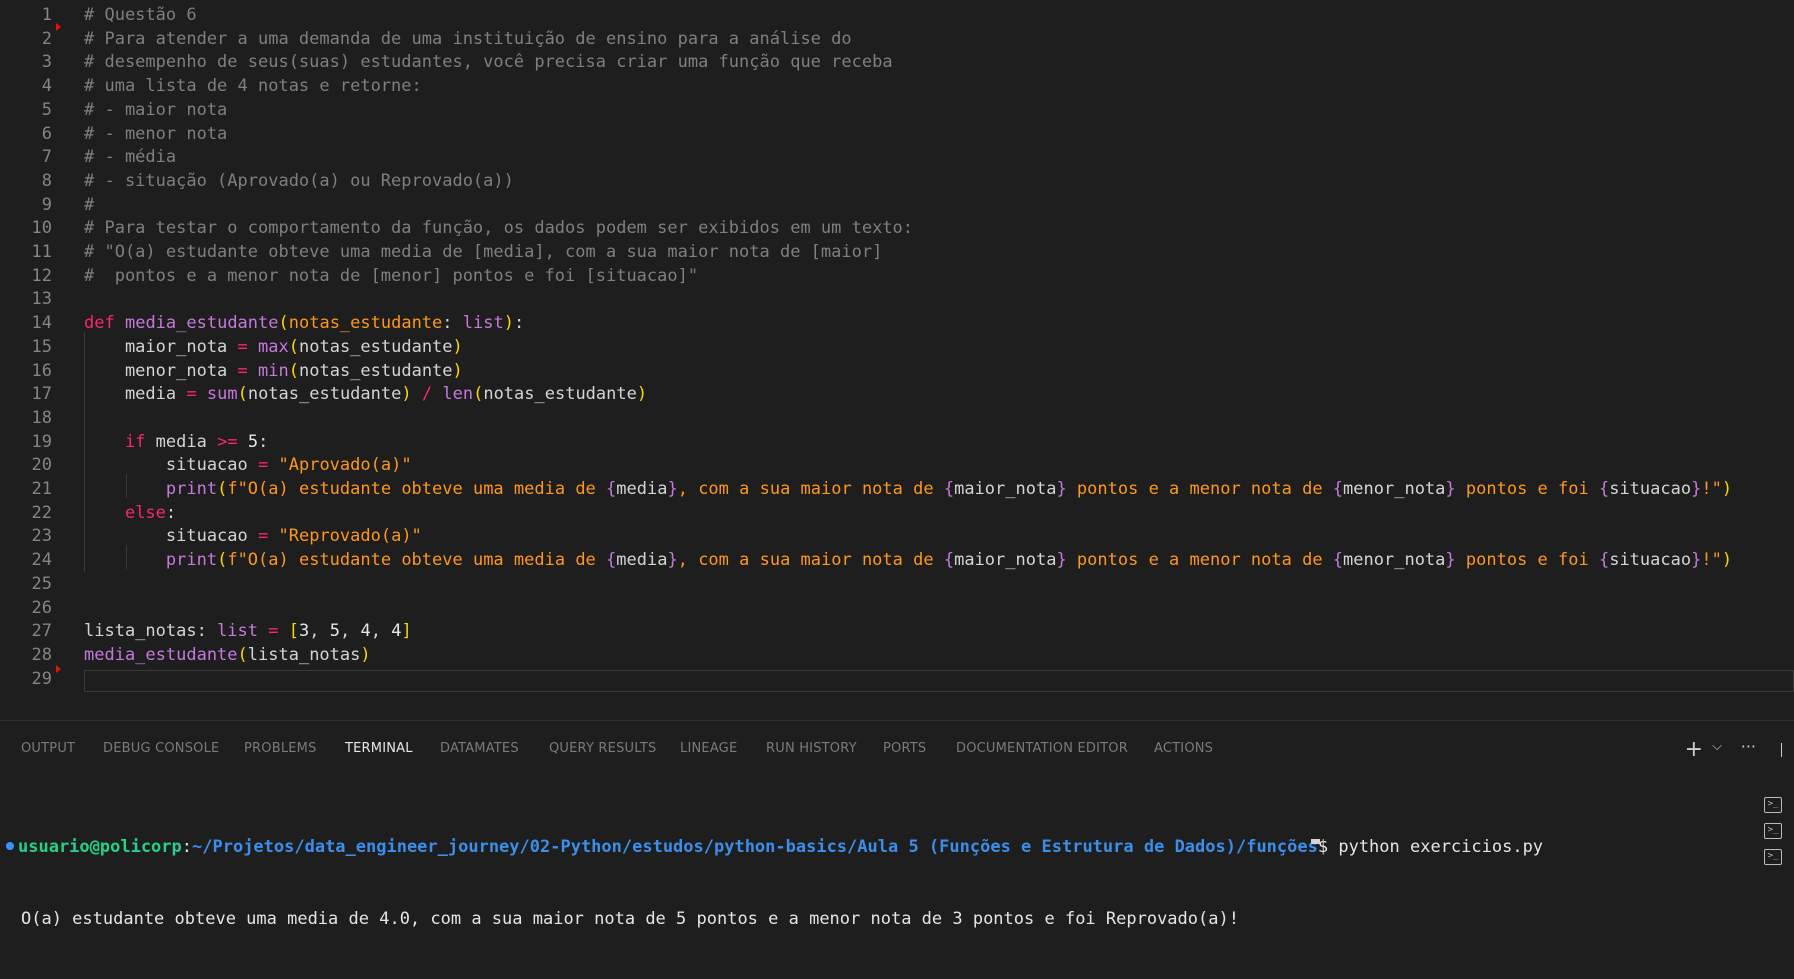 The width and height of the screenshot is (1794, 979). I want to click on line-number: 22, so click(26, 513).